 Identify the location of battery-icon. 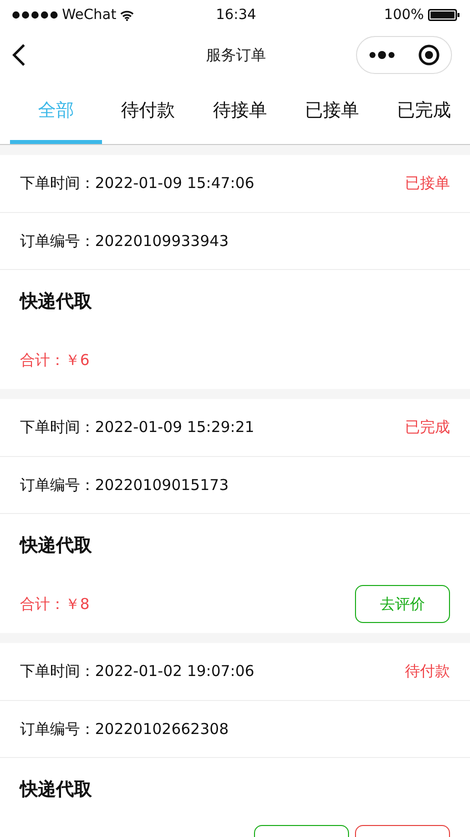
(444, 15).